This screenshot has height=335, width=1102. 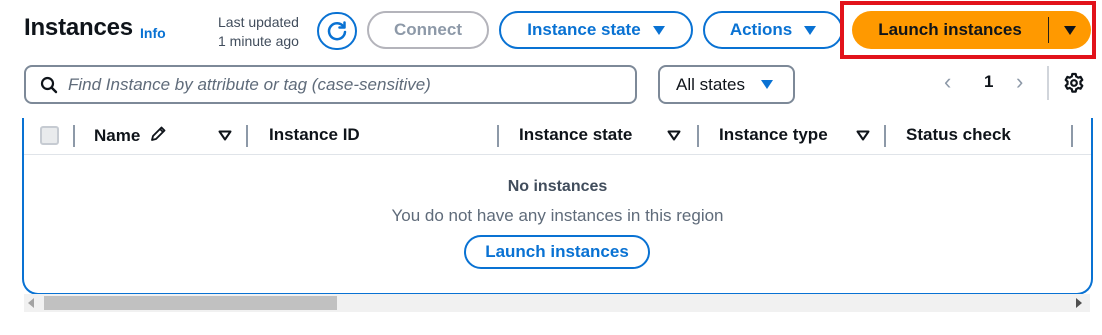 I want to click on search-input, so click(x=348, y=84).